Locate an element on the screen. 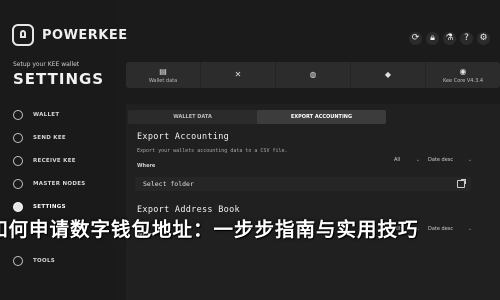 This screenshot has width=500, height=300. tab-user: ◍ is located at coordinates (313, 75).